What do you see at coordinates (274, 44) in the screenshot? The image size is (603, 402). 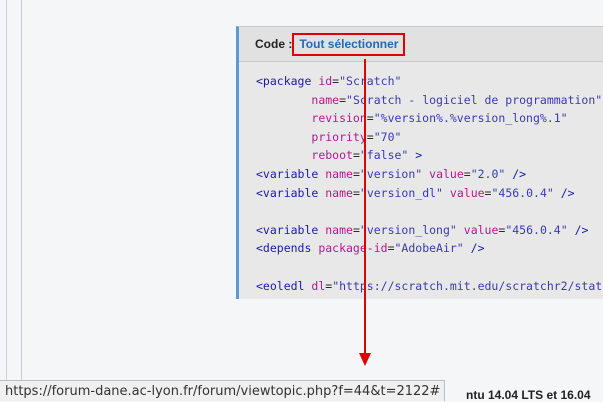 I see `code-label: Code :` at bounding box center [274, 44].